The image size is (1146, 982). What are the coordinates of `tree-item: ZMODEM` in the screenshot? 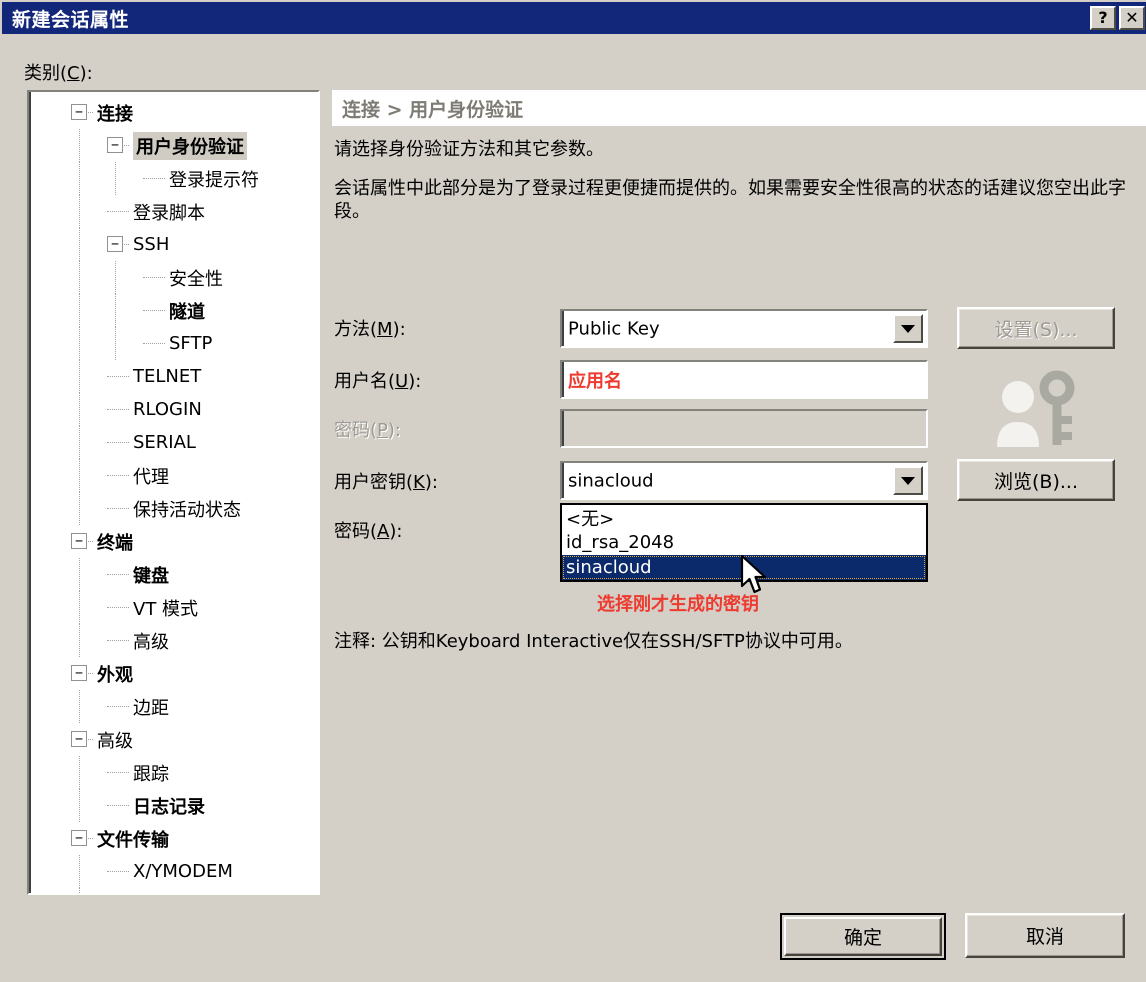 It's located at (173, 890).